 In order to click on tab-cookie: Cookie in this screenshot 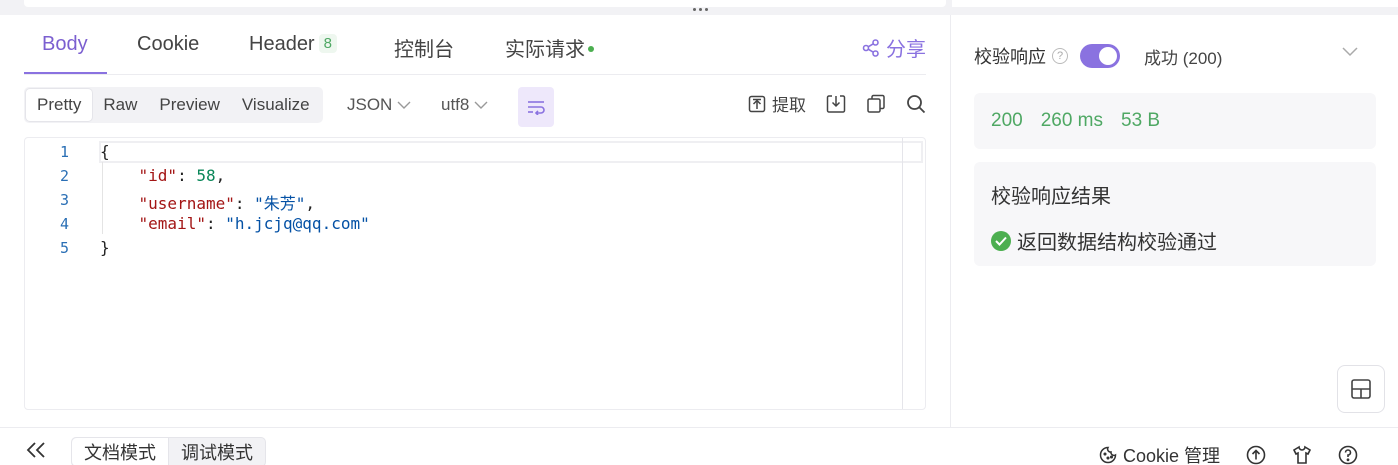, I will do `click(168, 44)`.